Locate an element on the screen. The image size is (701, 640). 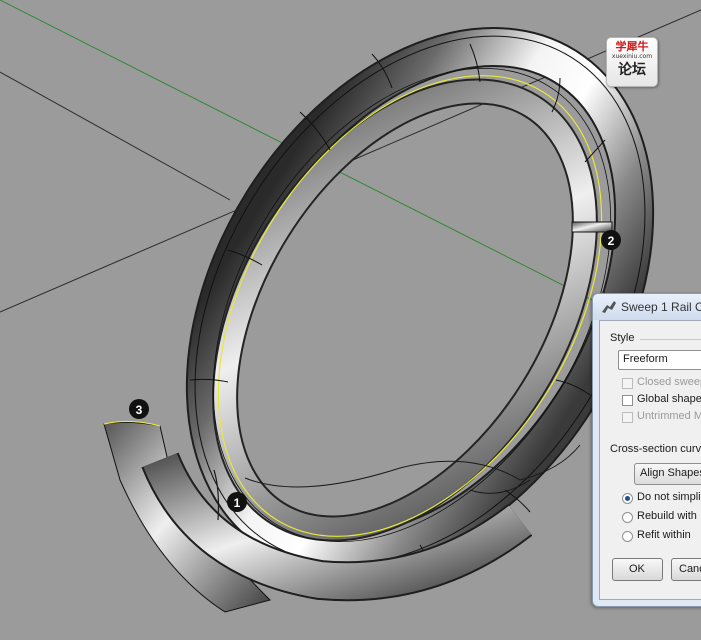
section-2-profile is located at coordinates (592, 227).